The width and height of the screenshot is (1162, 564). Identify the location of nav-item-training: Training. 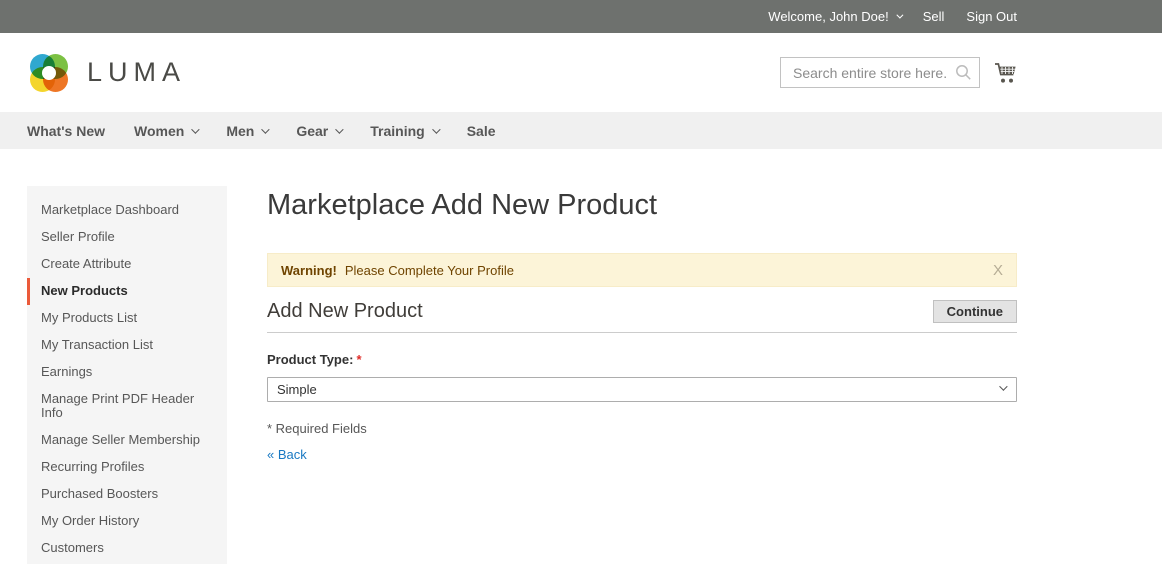
(405, 131).